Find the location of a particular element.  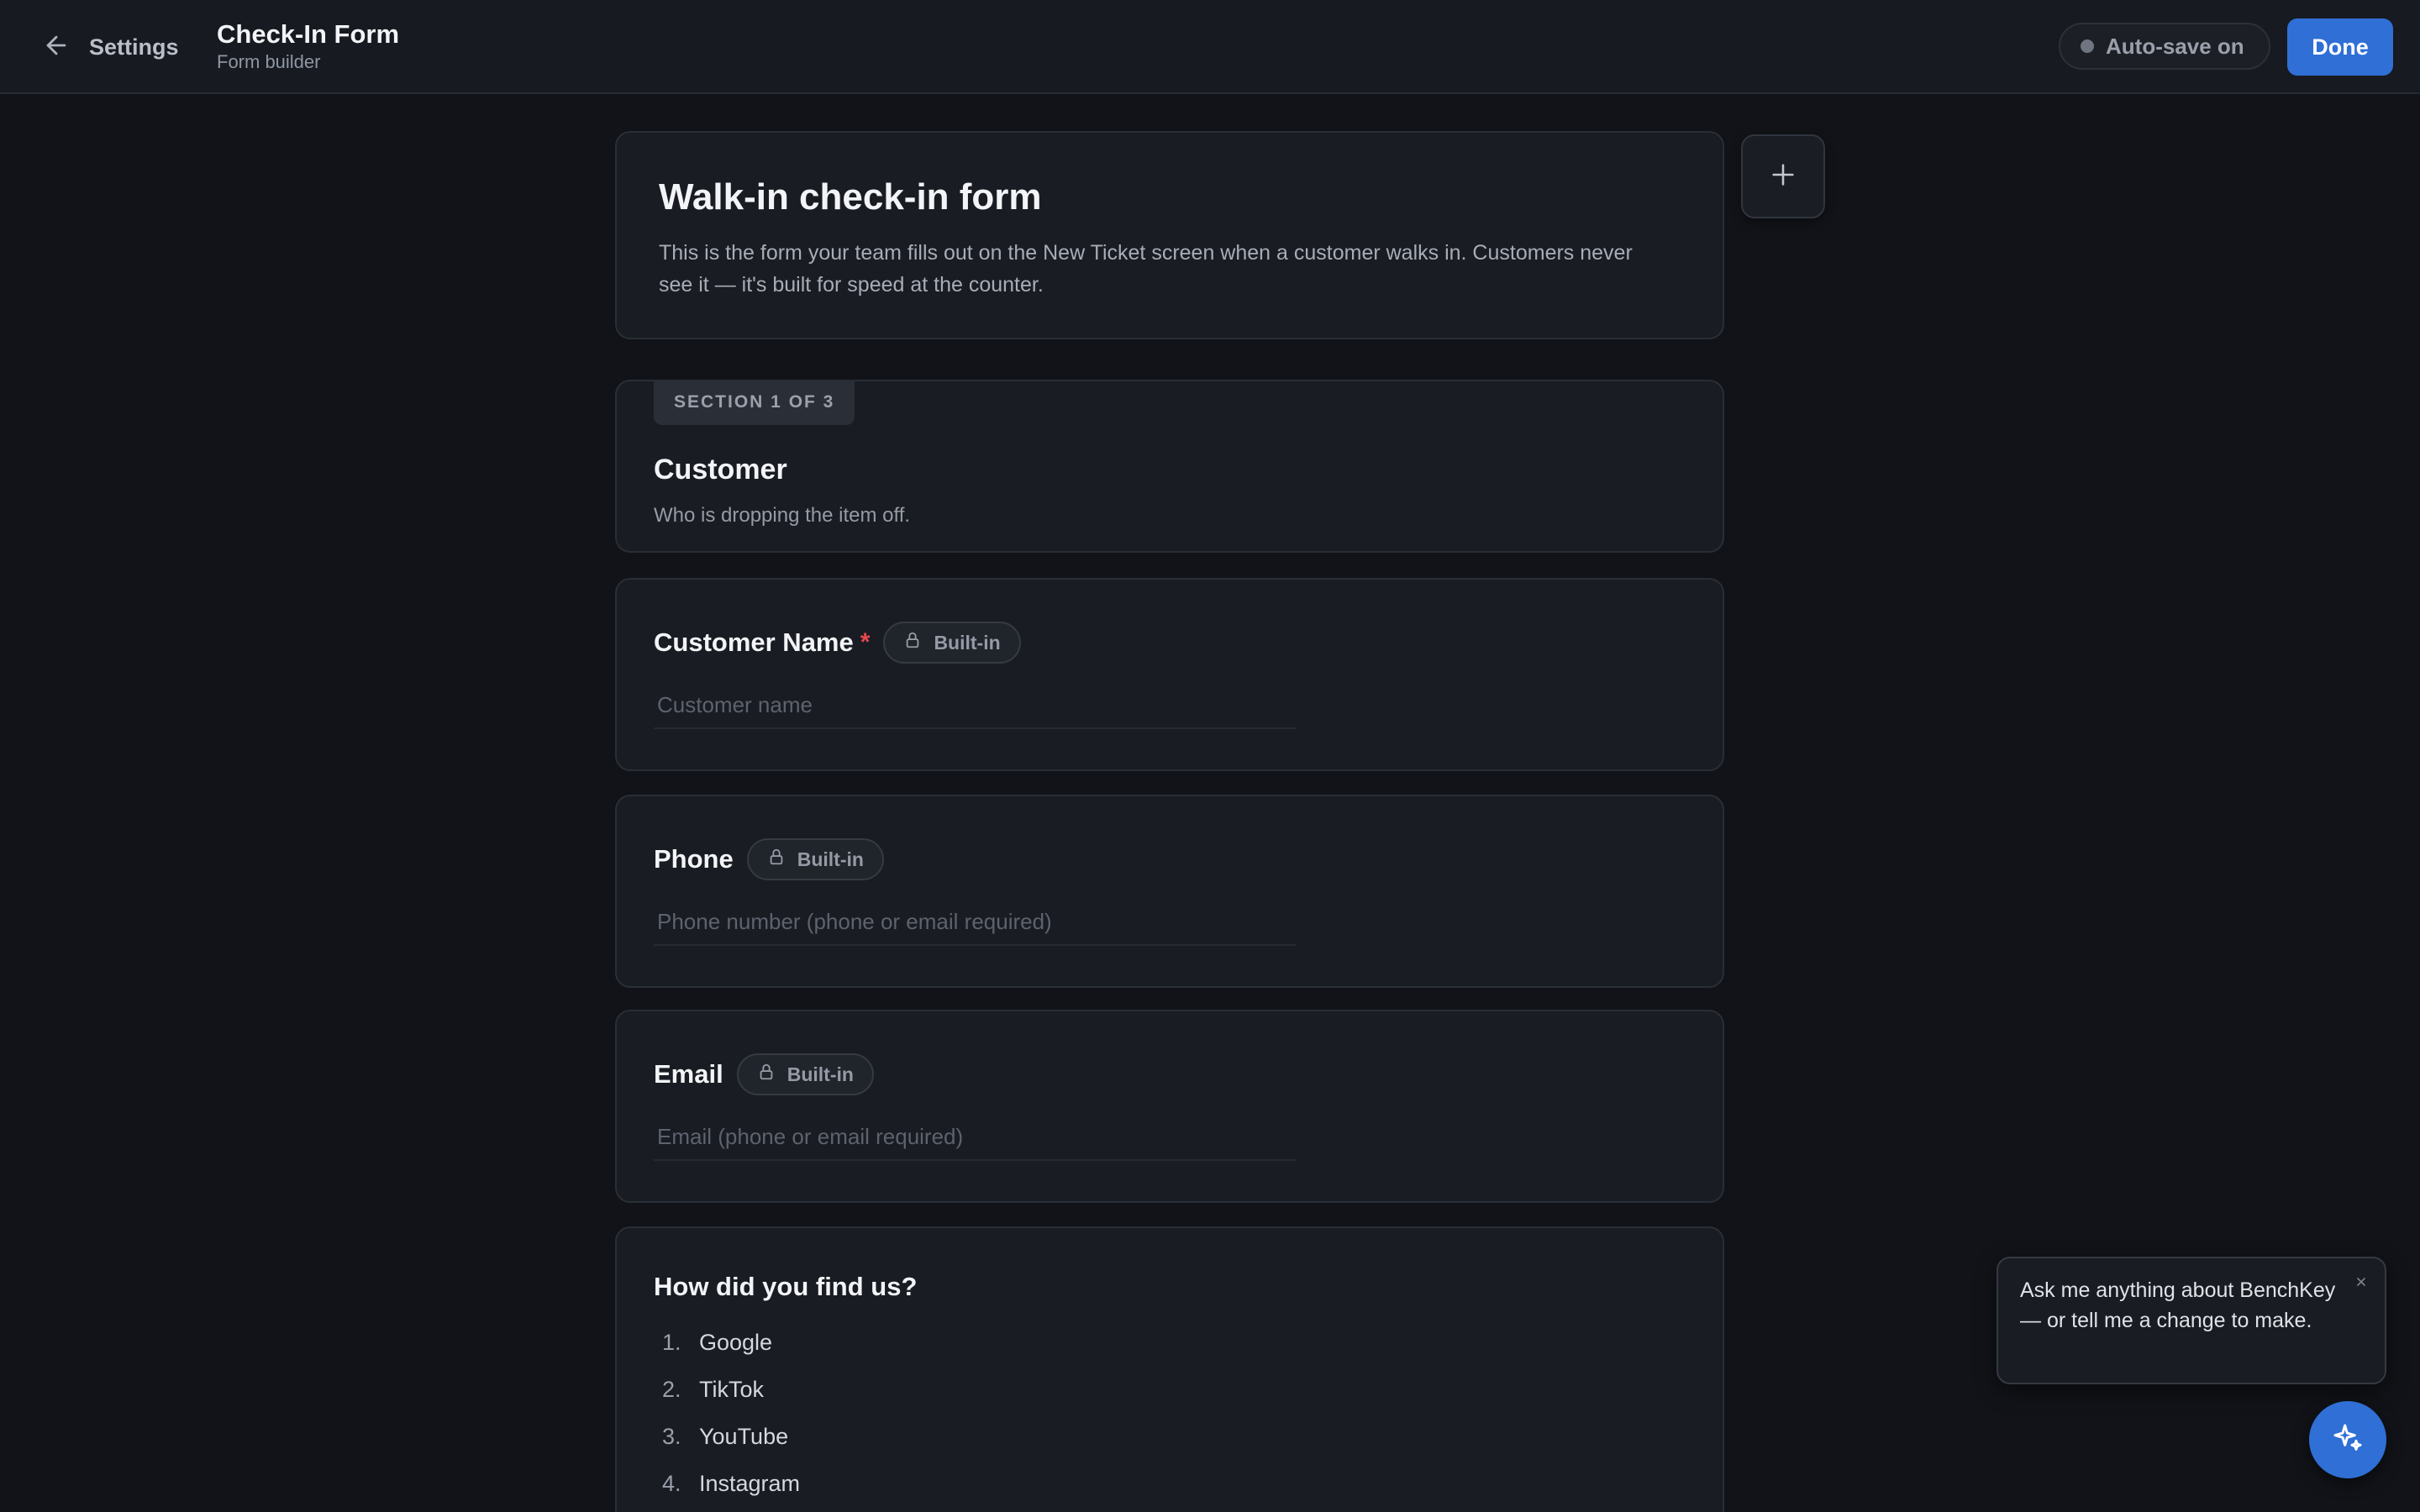

page-subtitle: Form builder is located at coordinates (269, 61).